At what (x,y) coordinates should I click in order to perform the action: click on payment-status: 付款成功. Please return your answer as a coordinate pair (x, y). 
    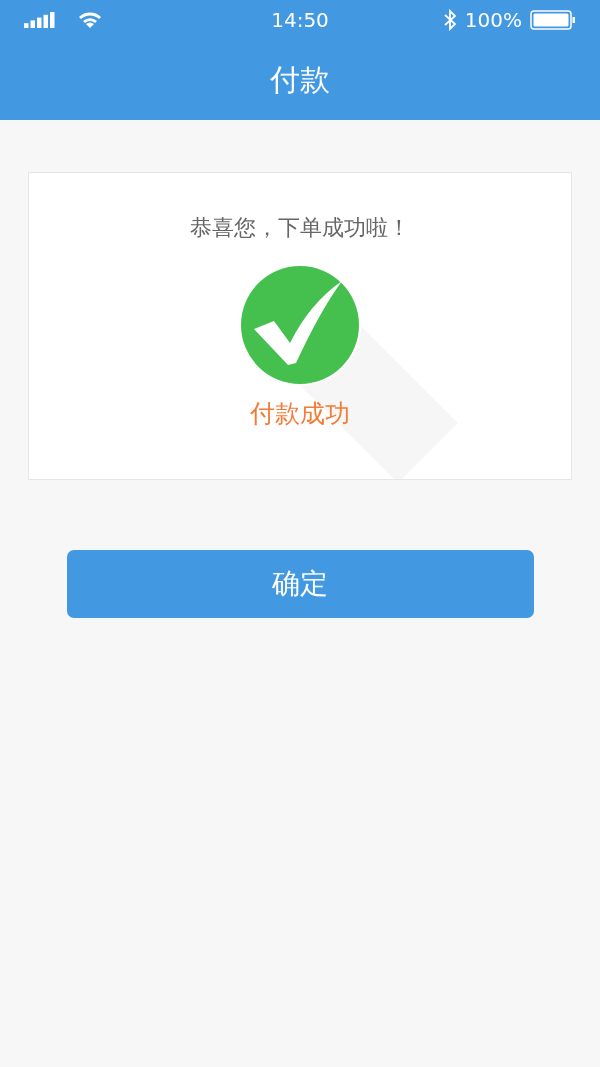
    Looking at the image, I should click on (300, 414).